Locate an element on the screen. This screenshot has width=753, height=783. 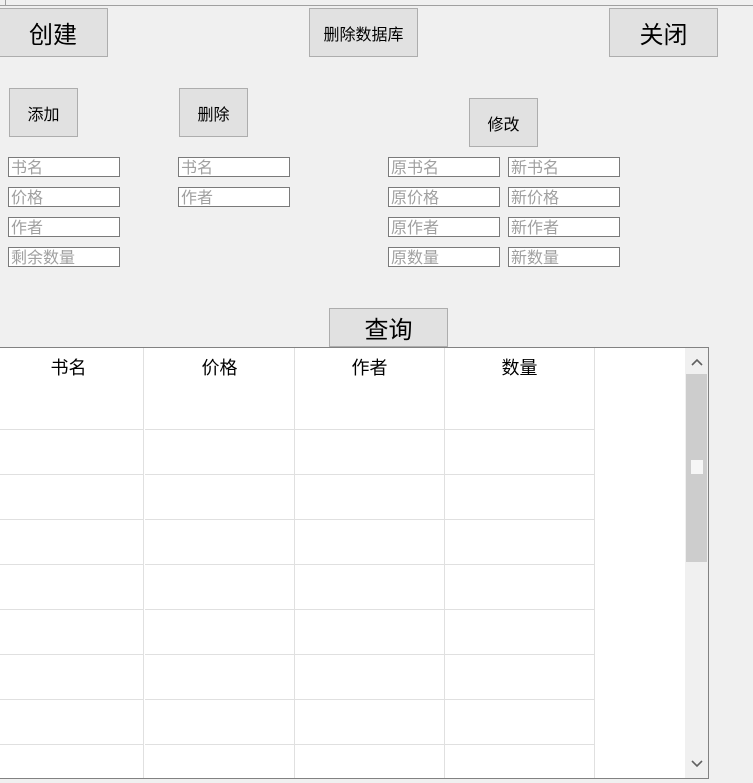
add-price-input is located at coordinates (64, 197).